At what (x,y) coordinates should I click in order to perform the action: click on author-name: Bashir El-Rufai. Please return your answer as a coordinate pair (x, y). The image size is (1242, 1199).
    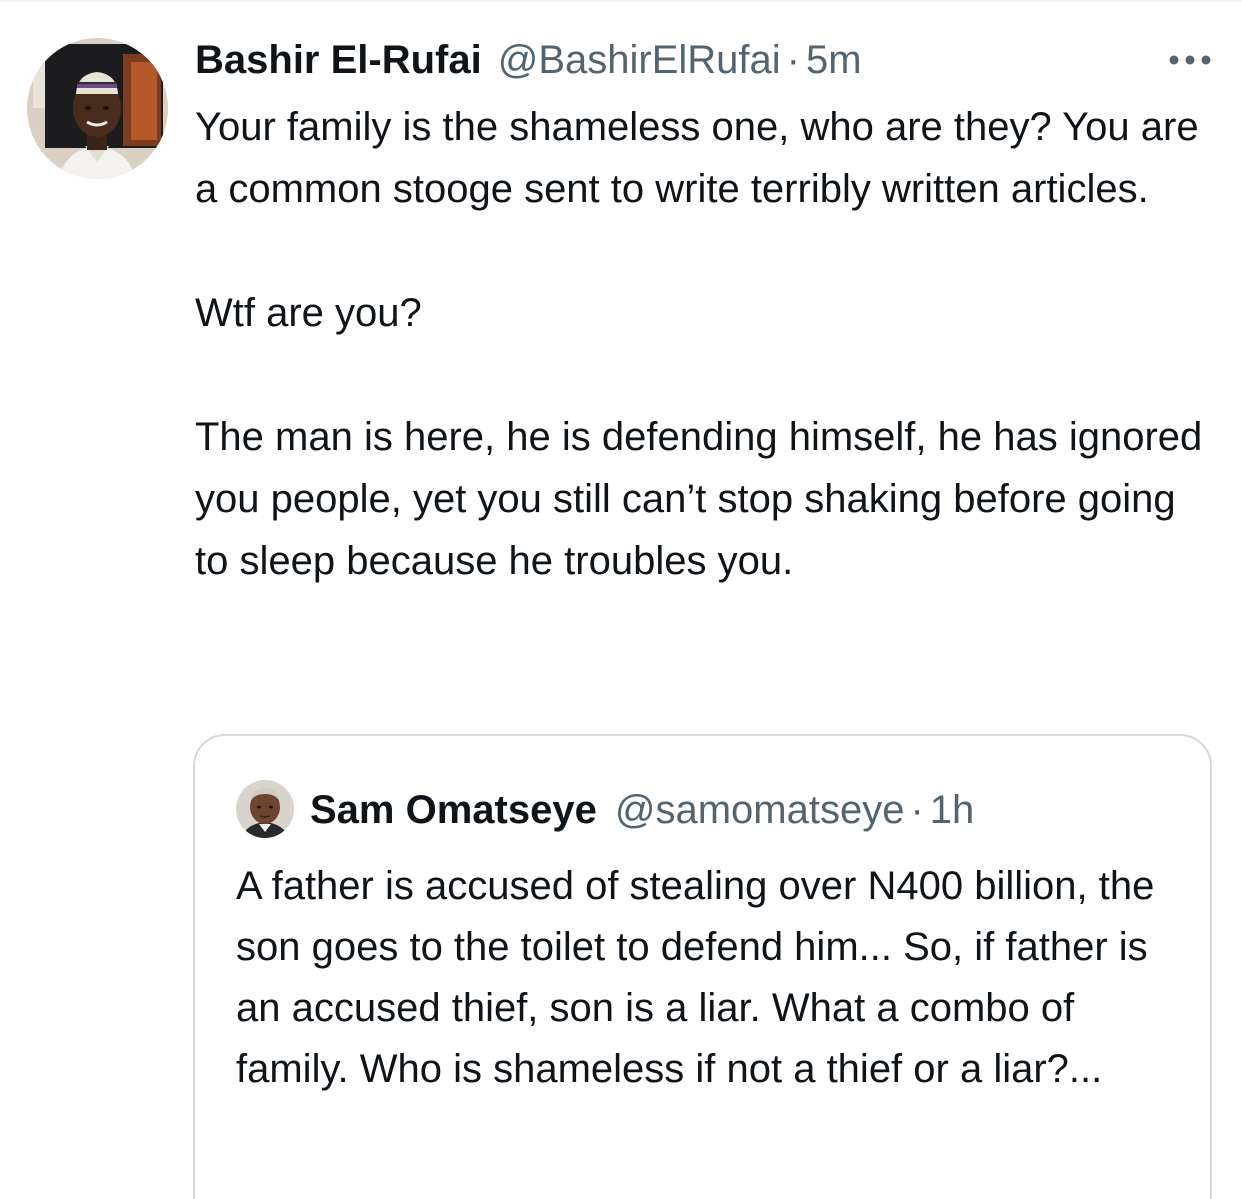
    Looking at the image, I should click on (338, 60).